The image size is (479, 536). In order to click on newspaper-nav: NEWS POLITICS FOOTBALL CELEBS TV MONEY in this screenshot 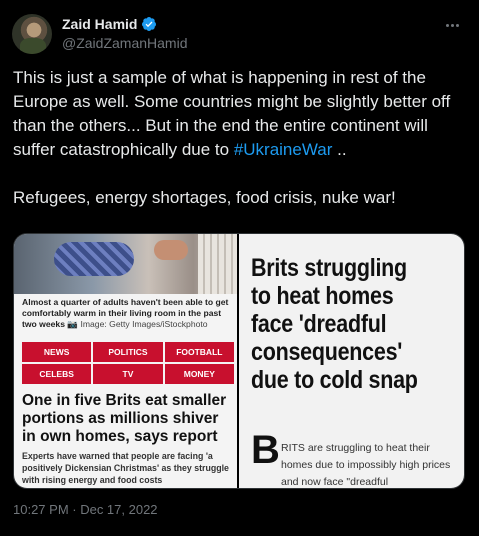, I will do `click(128, 363)`.